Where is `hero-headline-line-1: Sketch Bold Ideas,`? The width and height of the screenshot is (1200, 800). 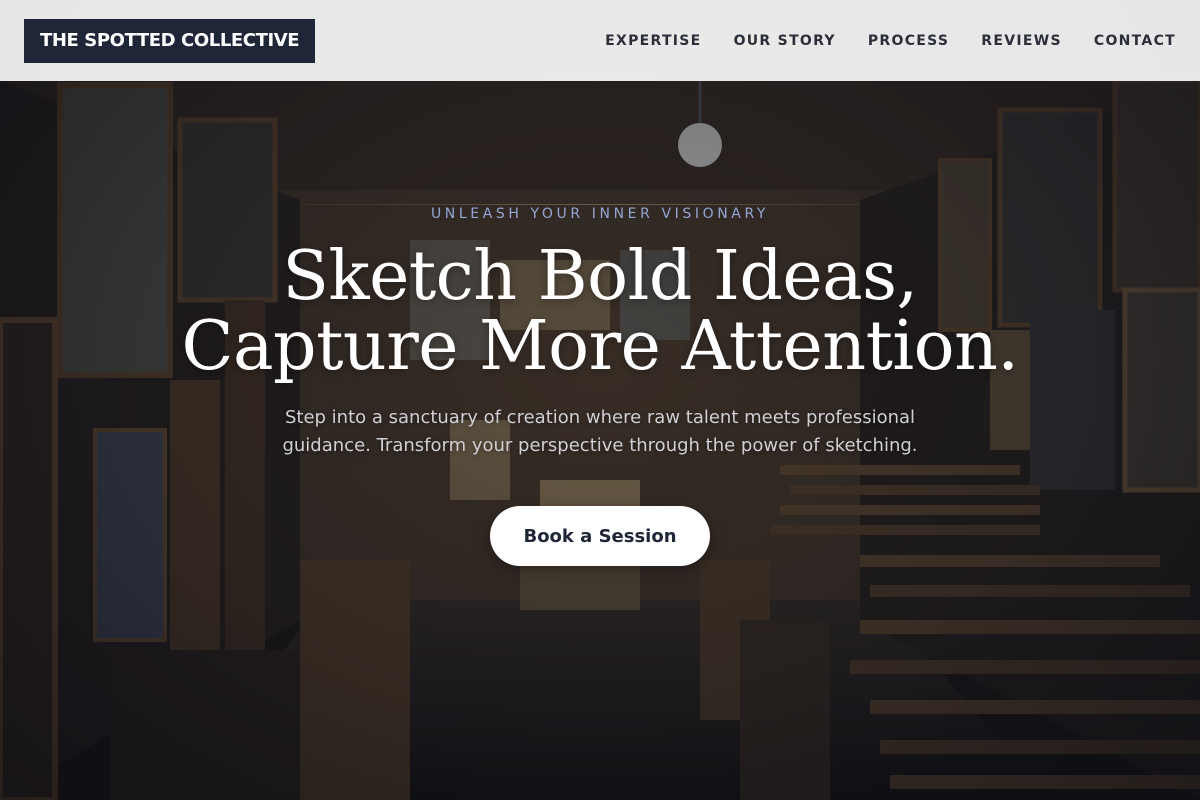 hero-headline-line-1: Sketch Bold Ideas, is located at coordinates (600, 276).